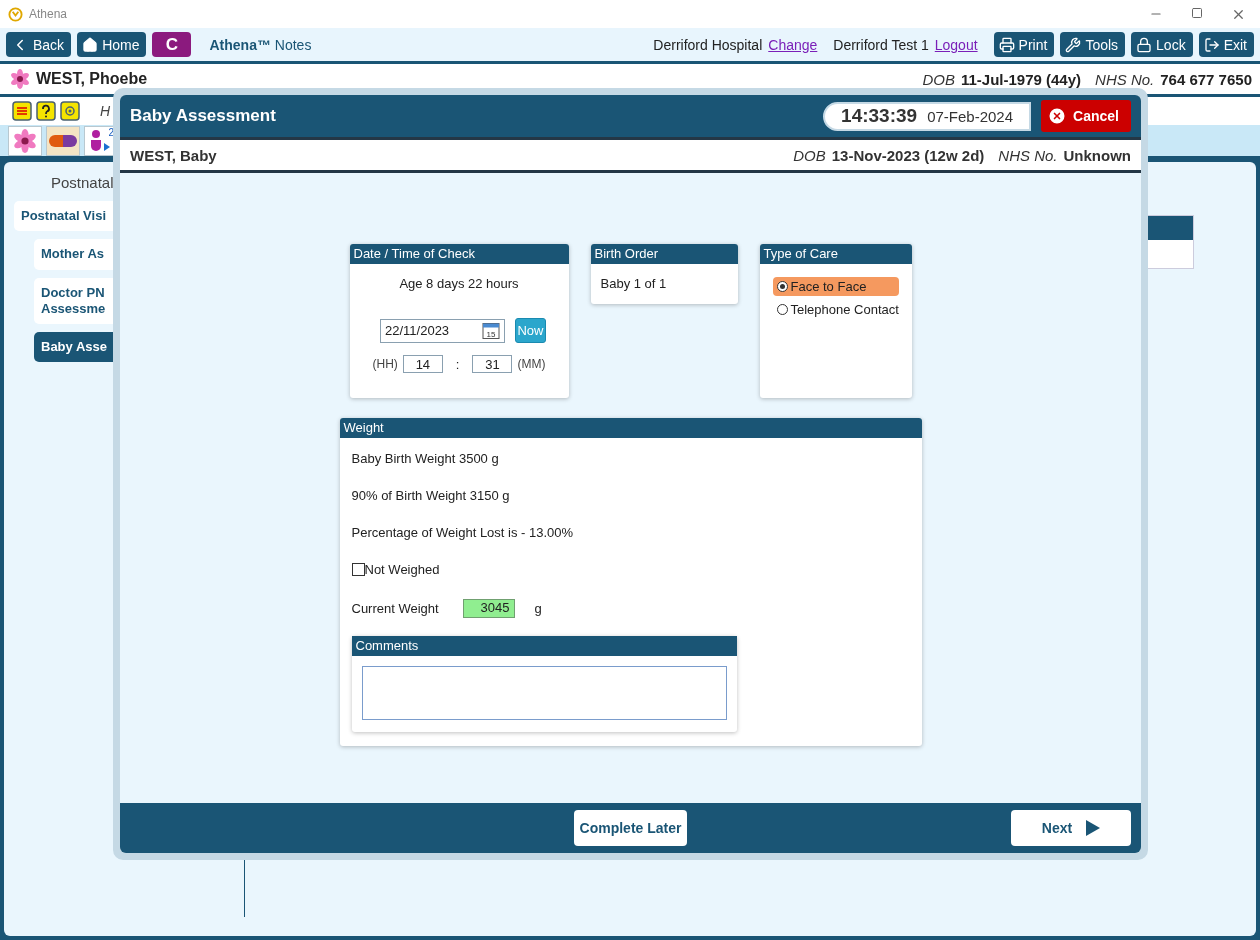 This screenshot has width=1260, height=940. I want to click on age-text: Age 8 days 22 hours, so click(459, 283).